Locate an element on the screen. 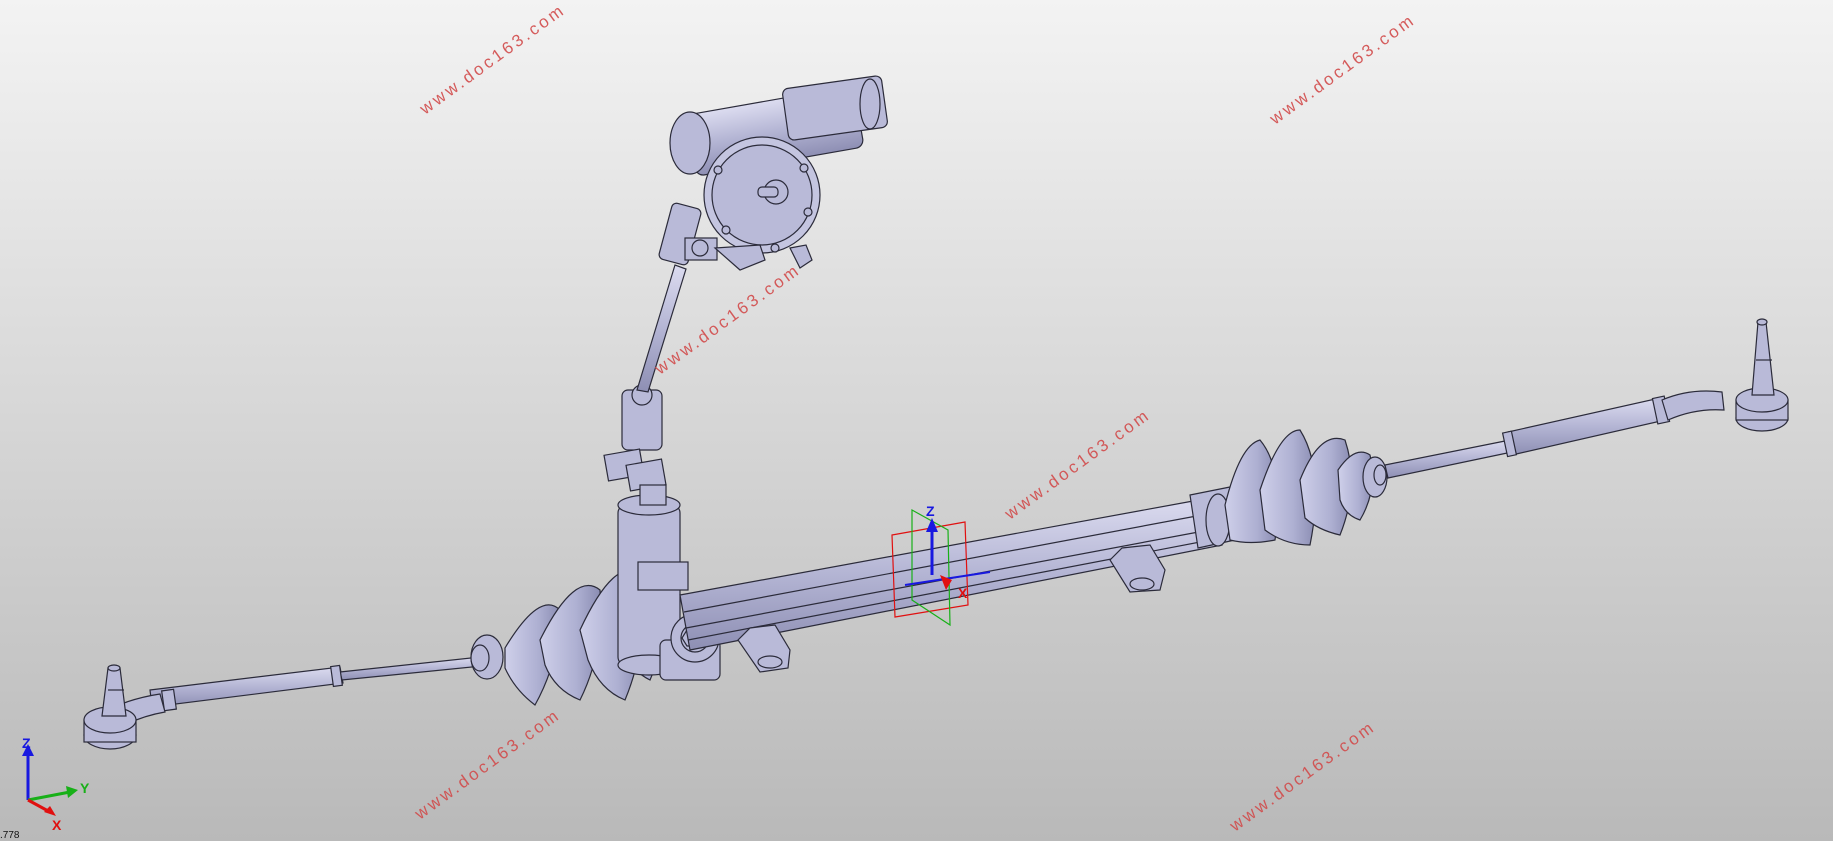  triad-y-label: Y is located at coordinates (85, 788).